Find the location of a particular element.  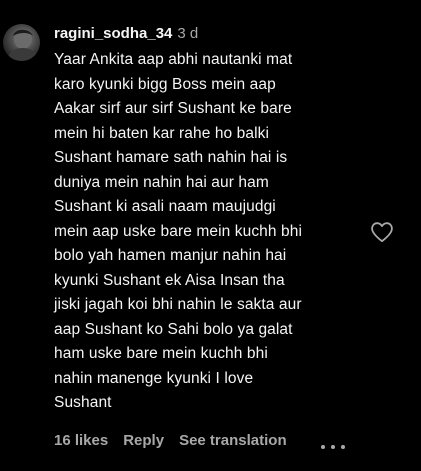

reply-button: Reply is located at coordinates (143, 440).